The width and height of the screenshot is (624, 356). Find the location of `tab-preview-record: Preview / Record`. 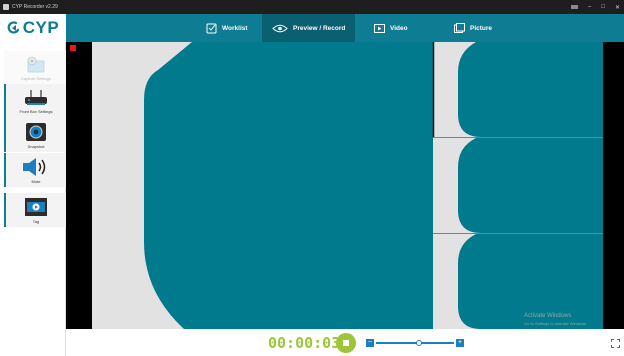

tab-preview-record: Preview / Record is located at coordinates (309, 28).